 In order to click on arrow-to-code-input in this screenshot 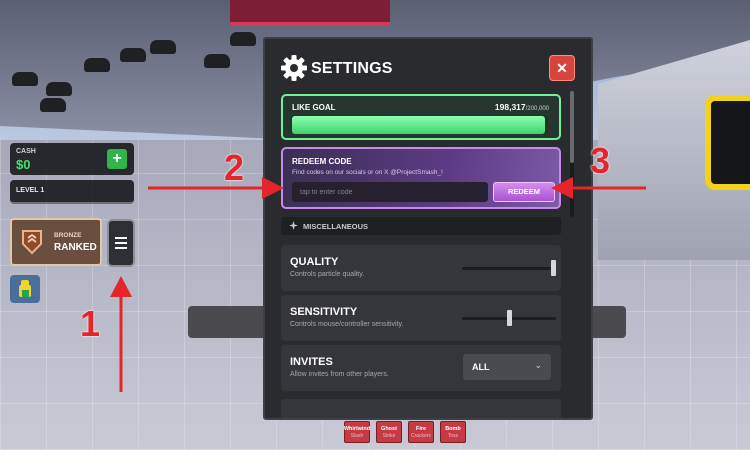, I will do `click(216, 188)`.